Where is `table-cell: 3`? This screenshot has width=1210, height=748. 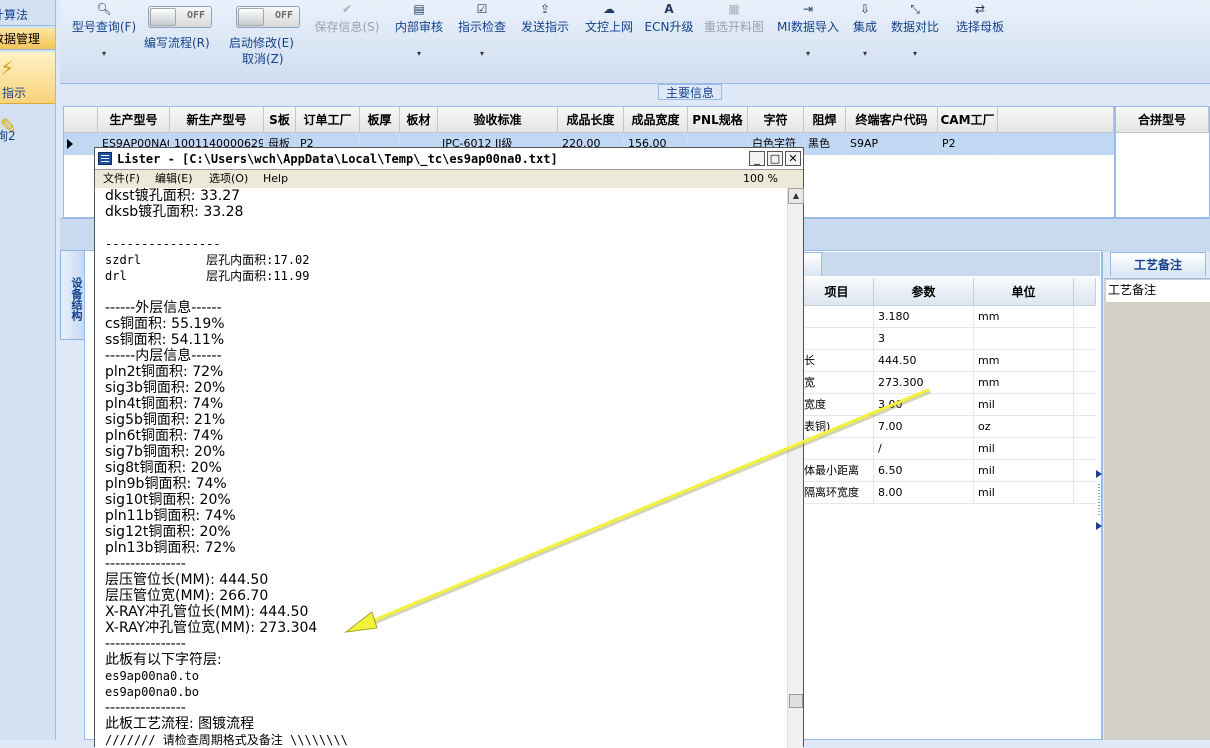
table-cell: 3 is located at coordinates (924, 339).